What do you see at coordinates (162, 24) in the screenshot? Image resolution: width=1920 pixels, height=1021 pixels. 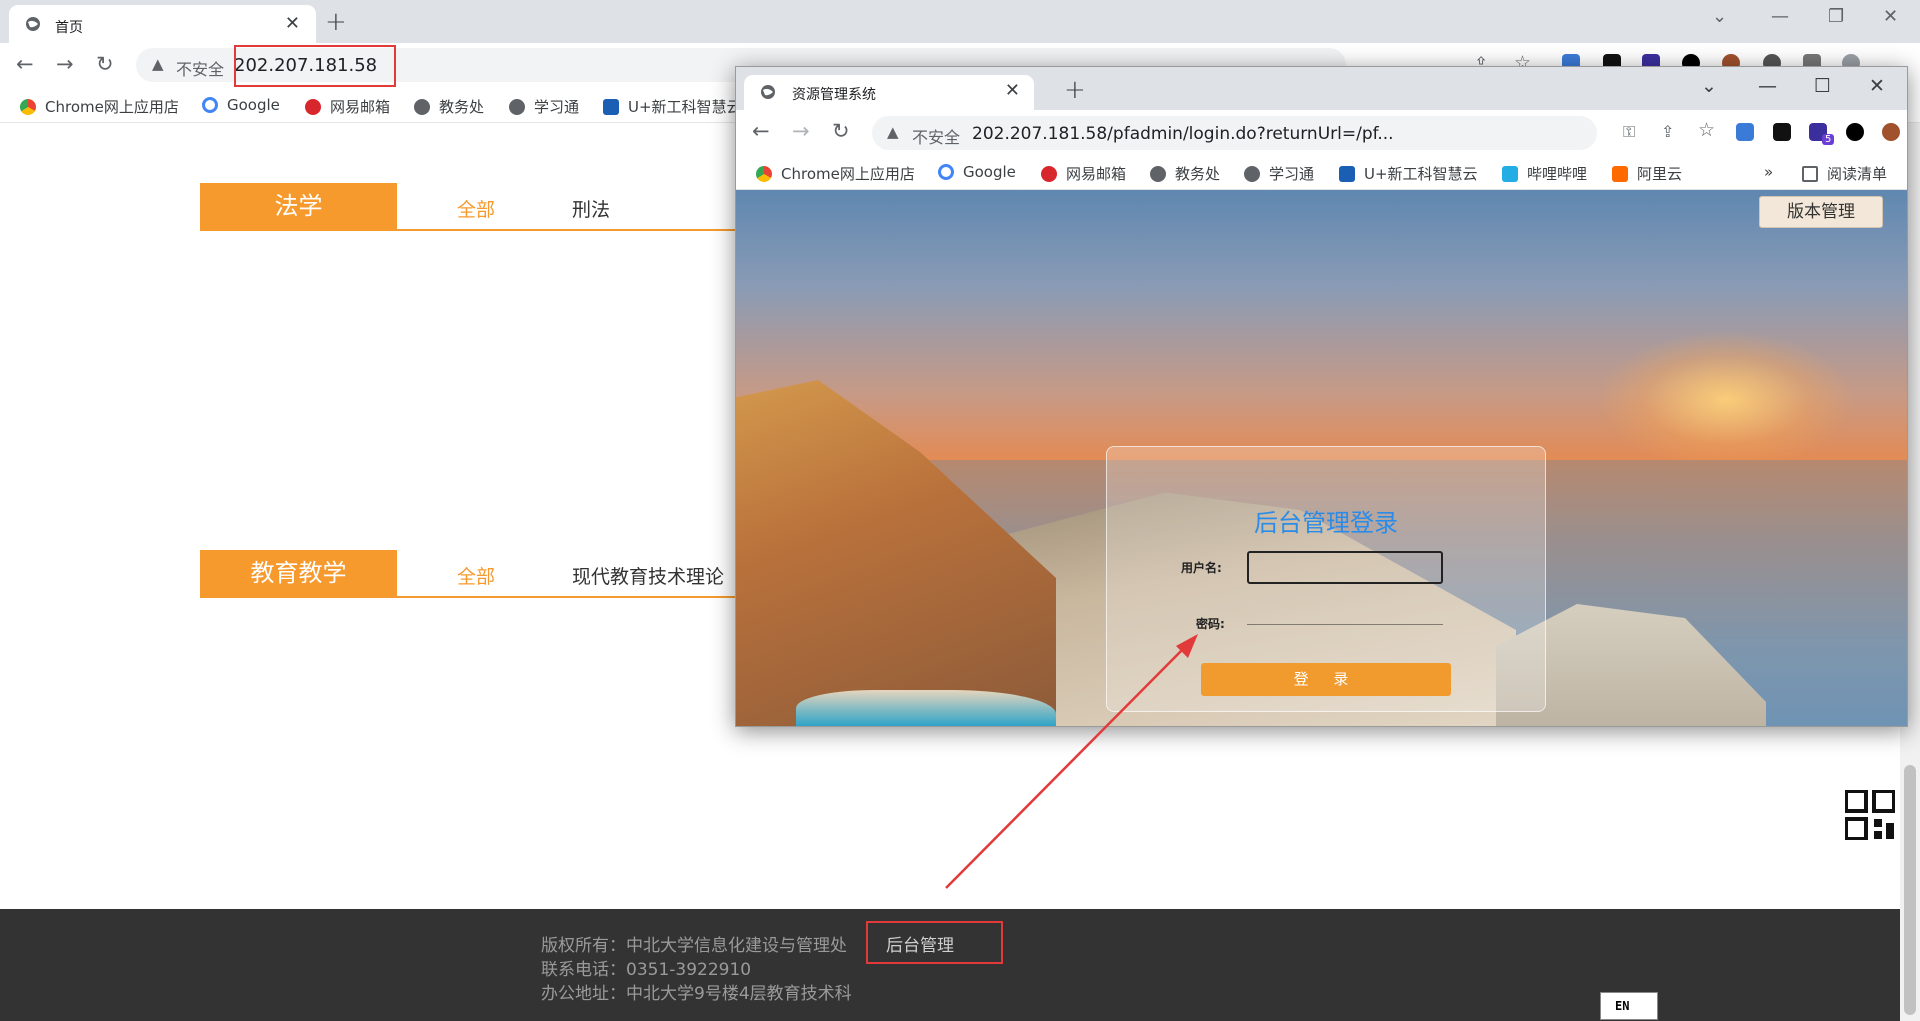 I see `outer-tab-home: 首页 ✕` at bounding box center [162, 24].